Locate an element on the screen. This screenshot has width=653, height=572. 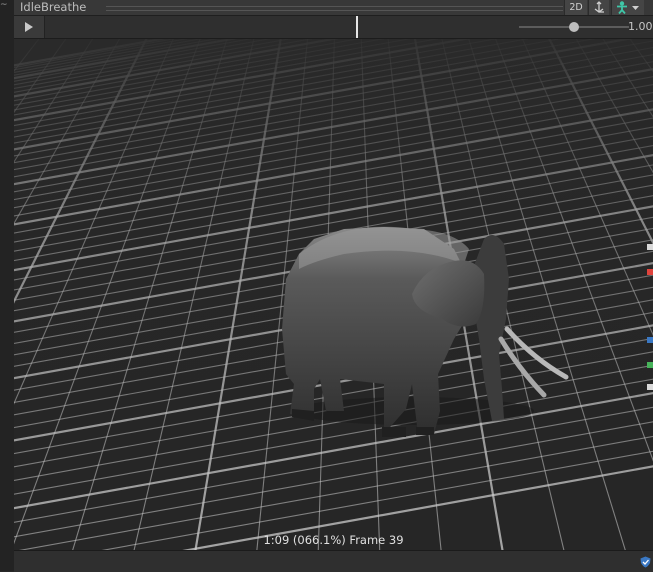
play-button is located at coordinates (29, 27).